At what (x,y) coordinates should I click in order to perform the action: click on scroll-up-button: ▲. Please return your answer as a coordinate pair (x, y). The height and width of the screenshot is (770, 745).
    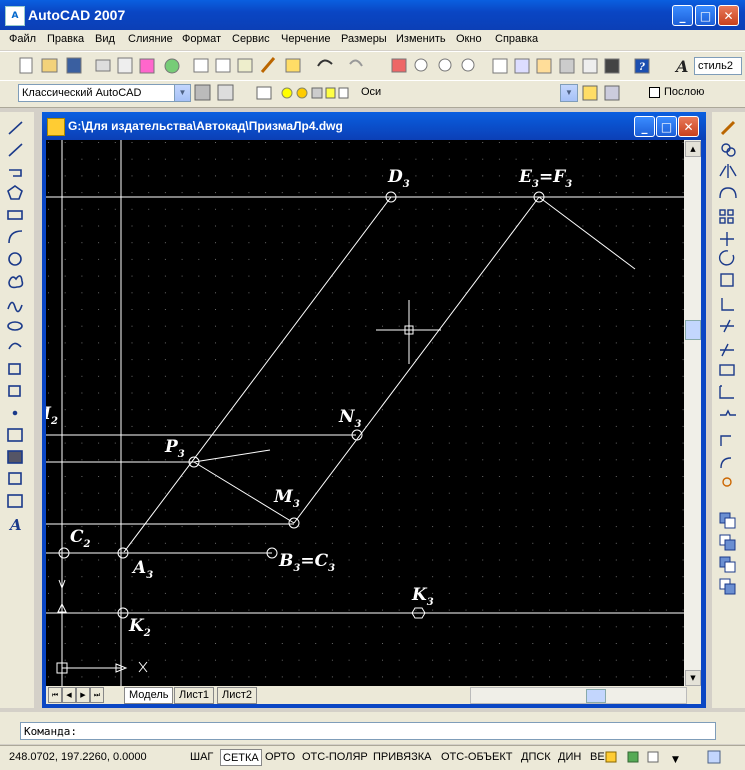
    Looking at the image, I should click on (693, 149).